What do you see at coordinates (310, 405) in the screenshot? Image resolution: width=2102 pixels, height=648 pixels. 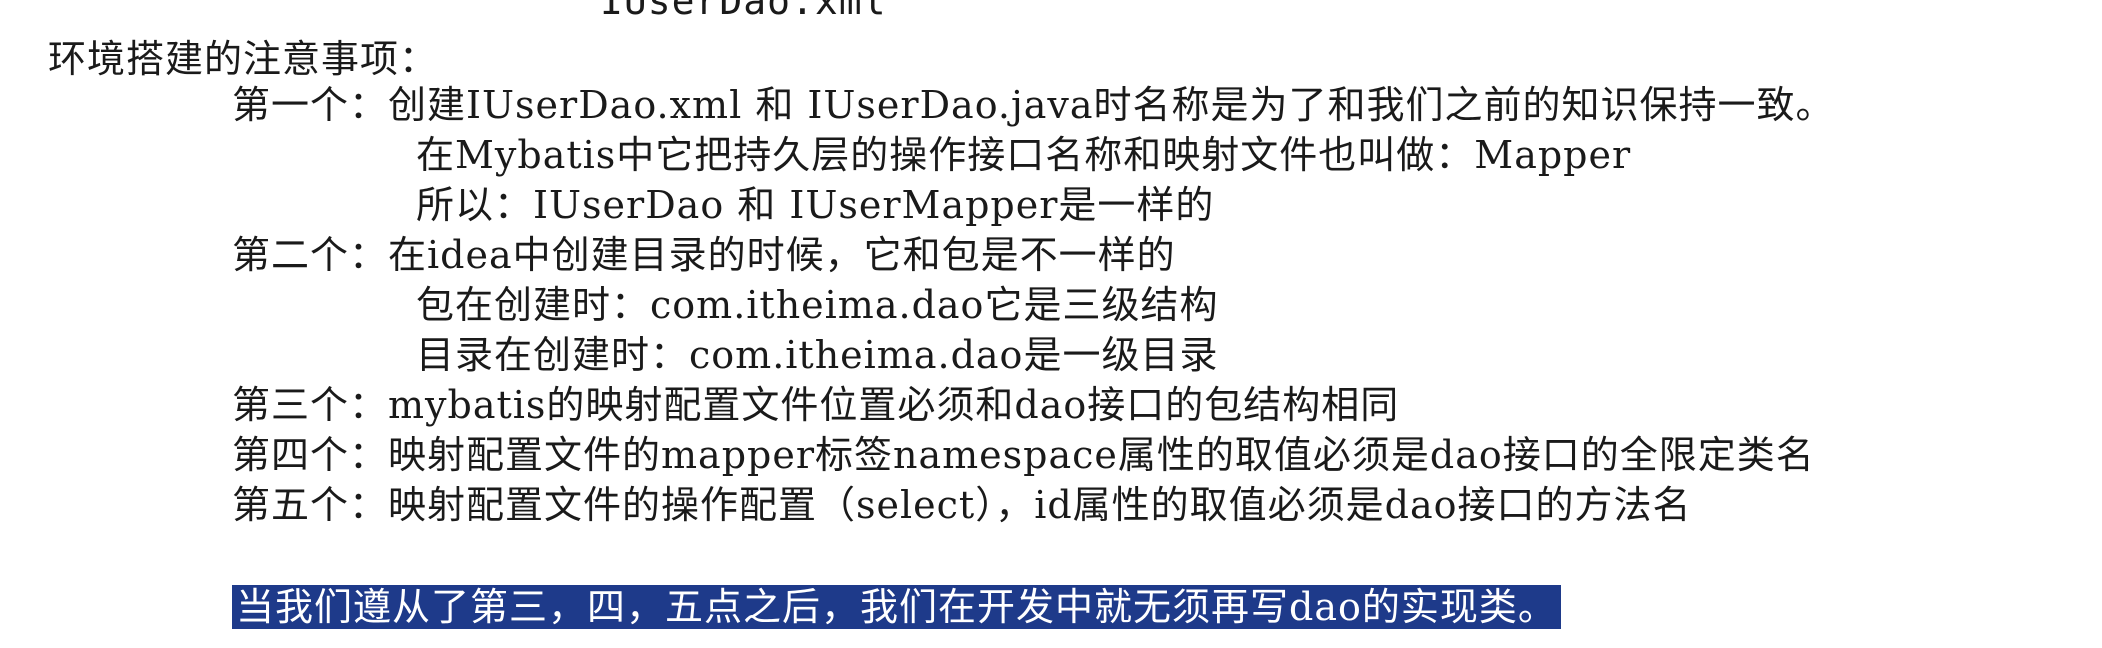 I see `item-3-label: 第三个：` at bounding box center [310, 405].